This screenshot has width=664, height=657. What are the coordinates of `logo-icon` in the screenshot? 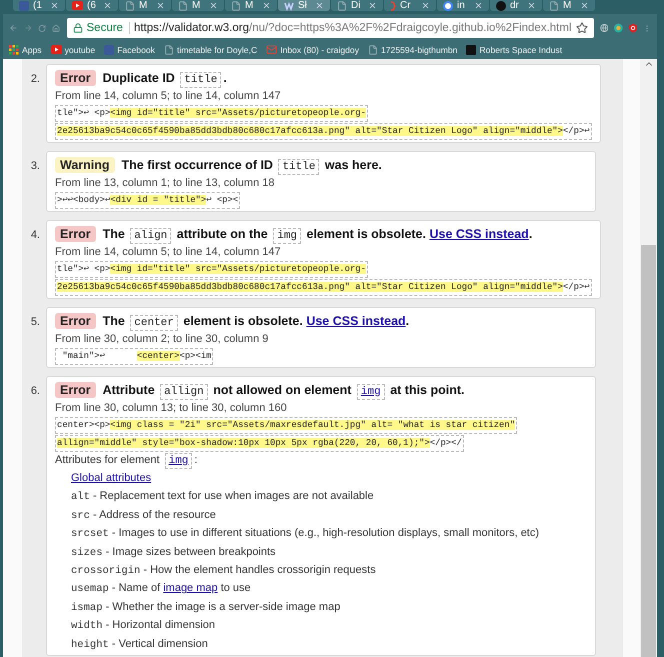 It's located at (289, 5).